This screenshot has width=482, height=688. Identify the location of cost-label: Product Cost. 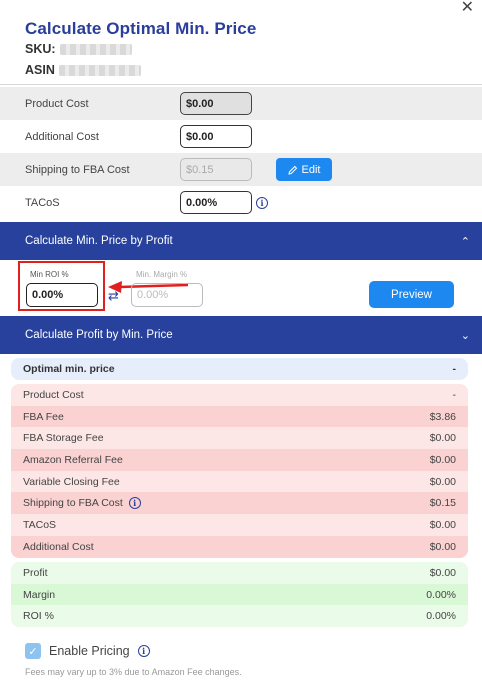
(53, 394).